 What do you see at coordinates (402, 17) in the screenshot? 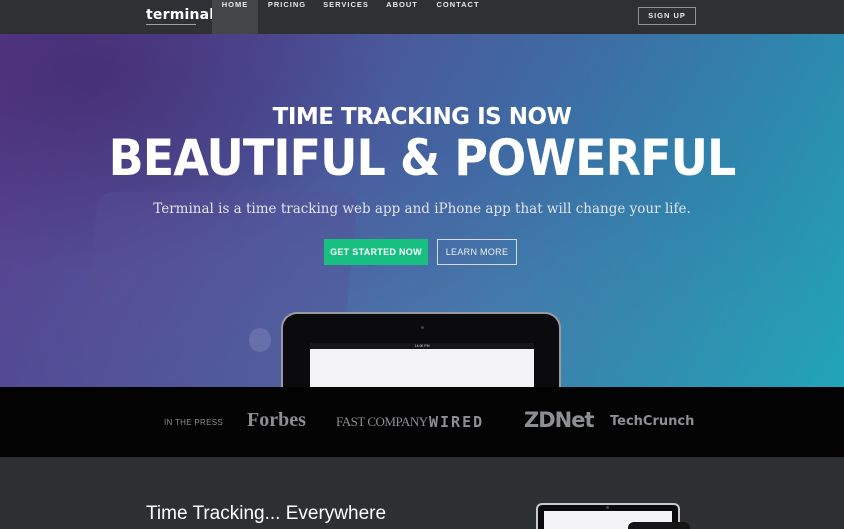
I see `nav-item-about: ABOUT` at bounding box center [402, 17].